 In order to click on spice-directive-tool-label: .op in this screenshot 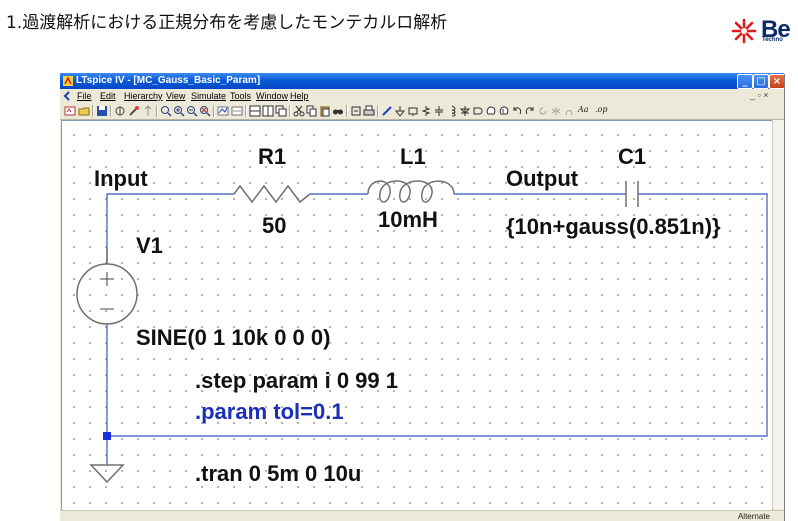, I will do `click(601, 109)`.